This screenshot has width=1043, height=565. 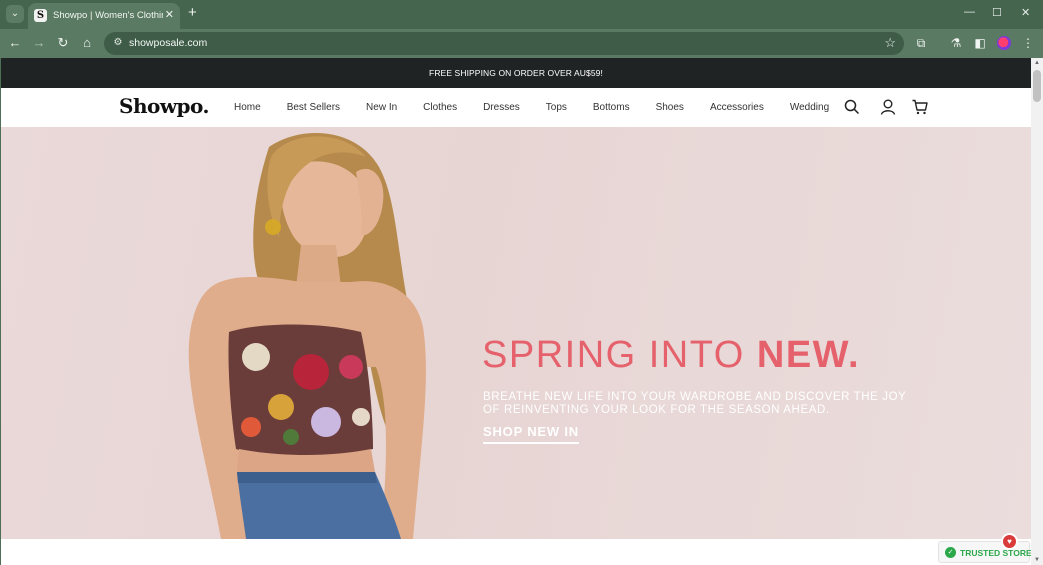 What do you see at coordinates (531, 434) in the screenshot?
I see `shop-new-in-link: SHOP NEW IN` at bounding box center [531, 434].